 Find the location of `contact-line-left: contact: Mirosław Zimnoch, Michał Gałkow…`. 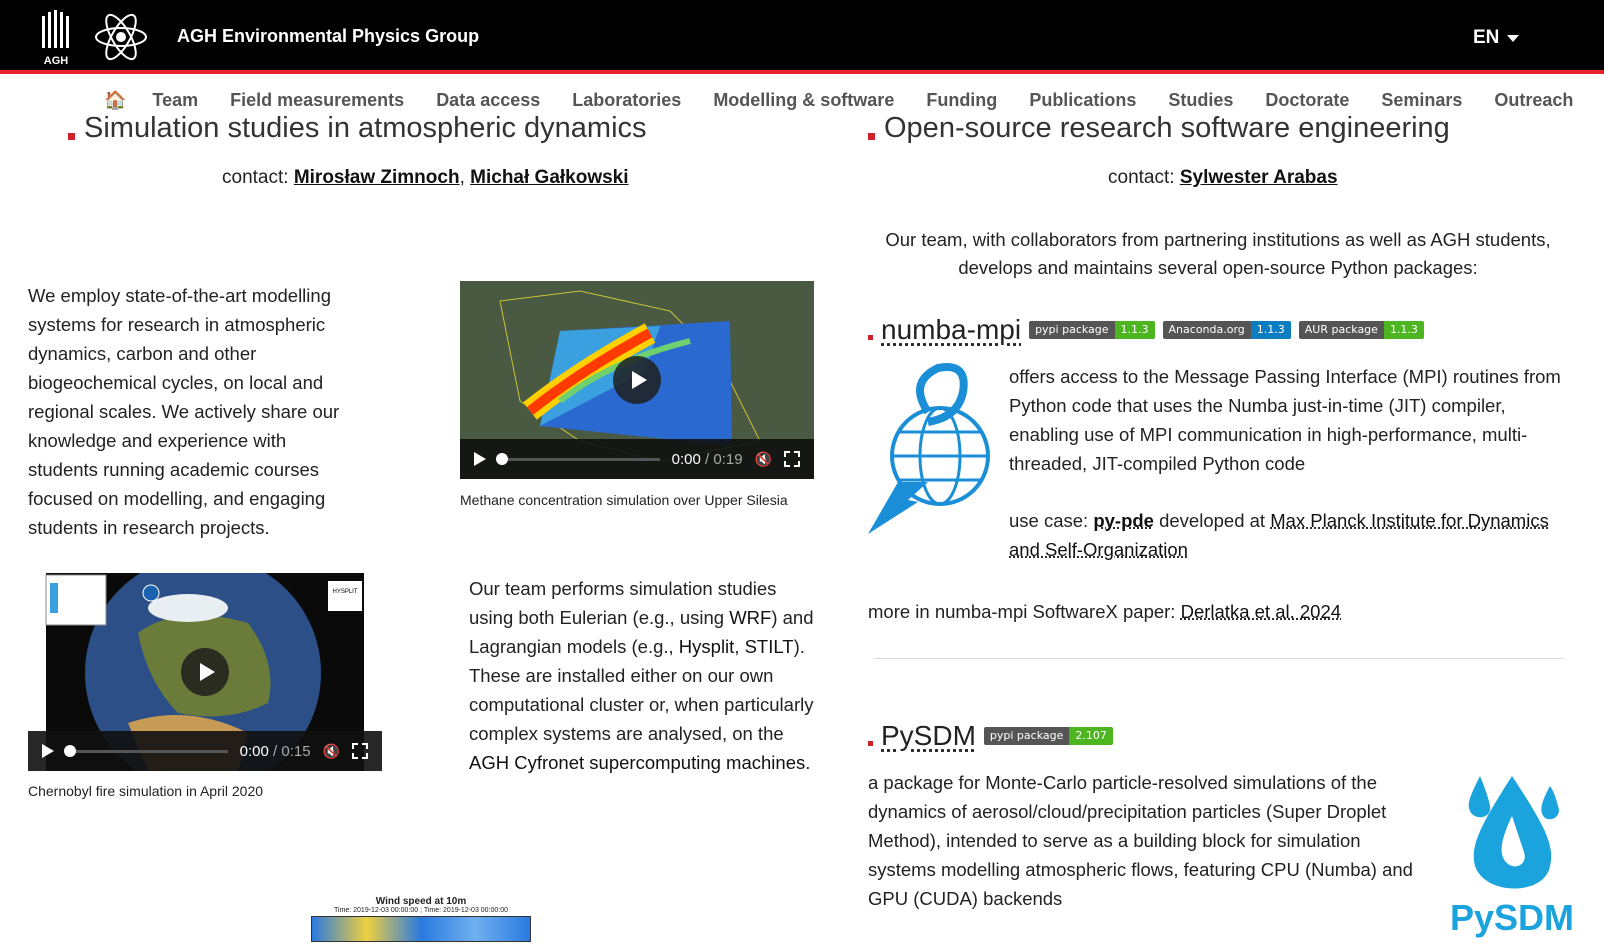

contact-line-left: contact: Mirosław Zimnoch, Michał Gałkow… is located at coordinates (425, 177).